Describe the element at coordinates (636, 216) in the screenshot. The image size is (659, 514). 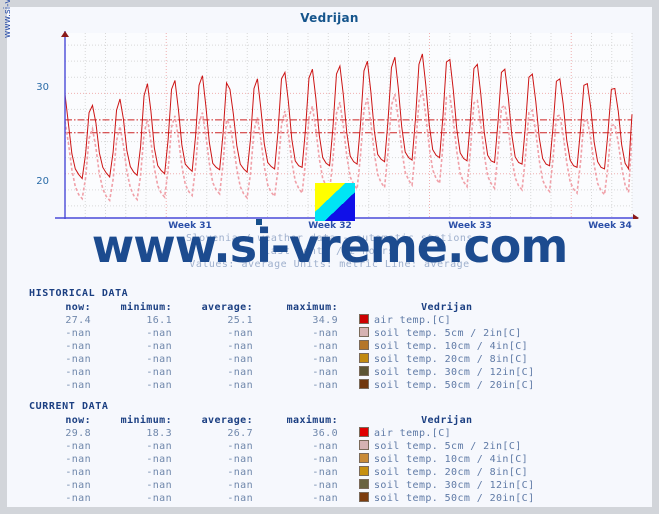
I see `x-axis-arrow` at that location.